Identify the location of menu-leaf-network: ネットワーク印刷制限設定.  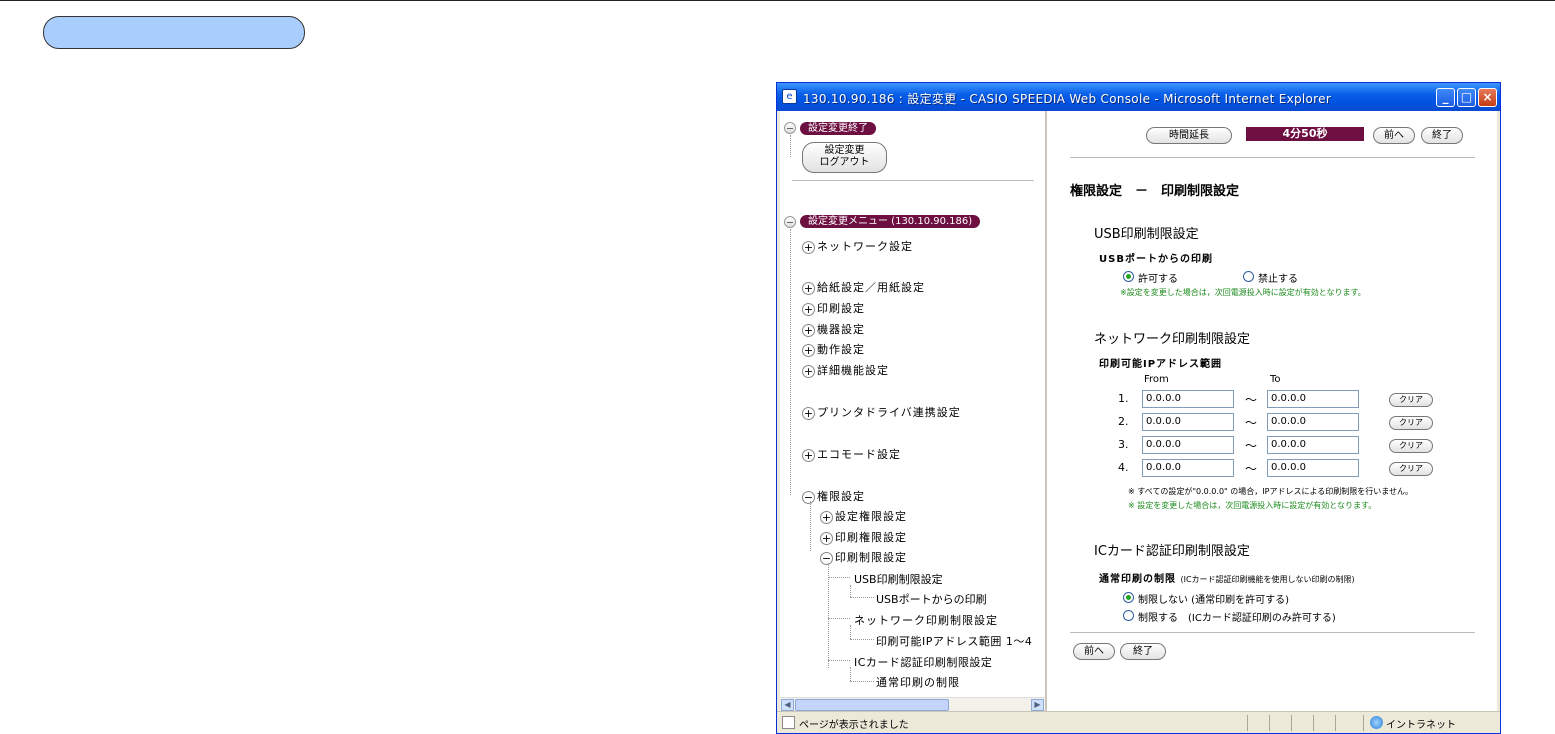
(926, 620).